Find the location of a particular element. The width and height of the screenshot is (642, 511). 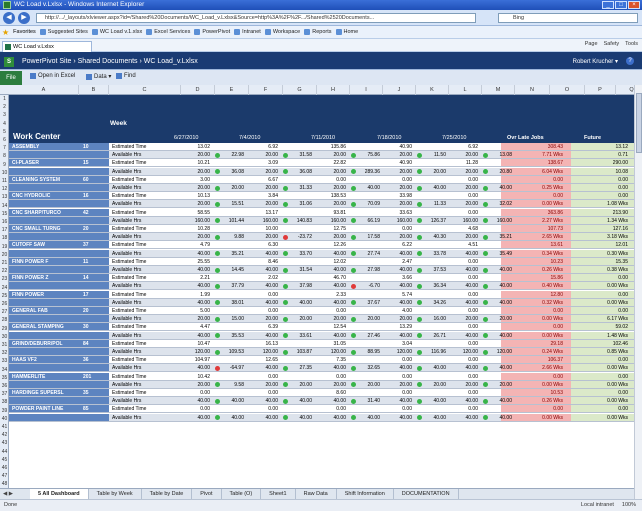

favorite-link: Intranet is located at coordinates (247, 32).